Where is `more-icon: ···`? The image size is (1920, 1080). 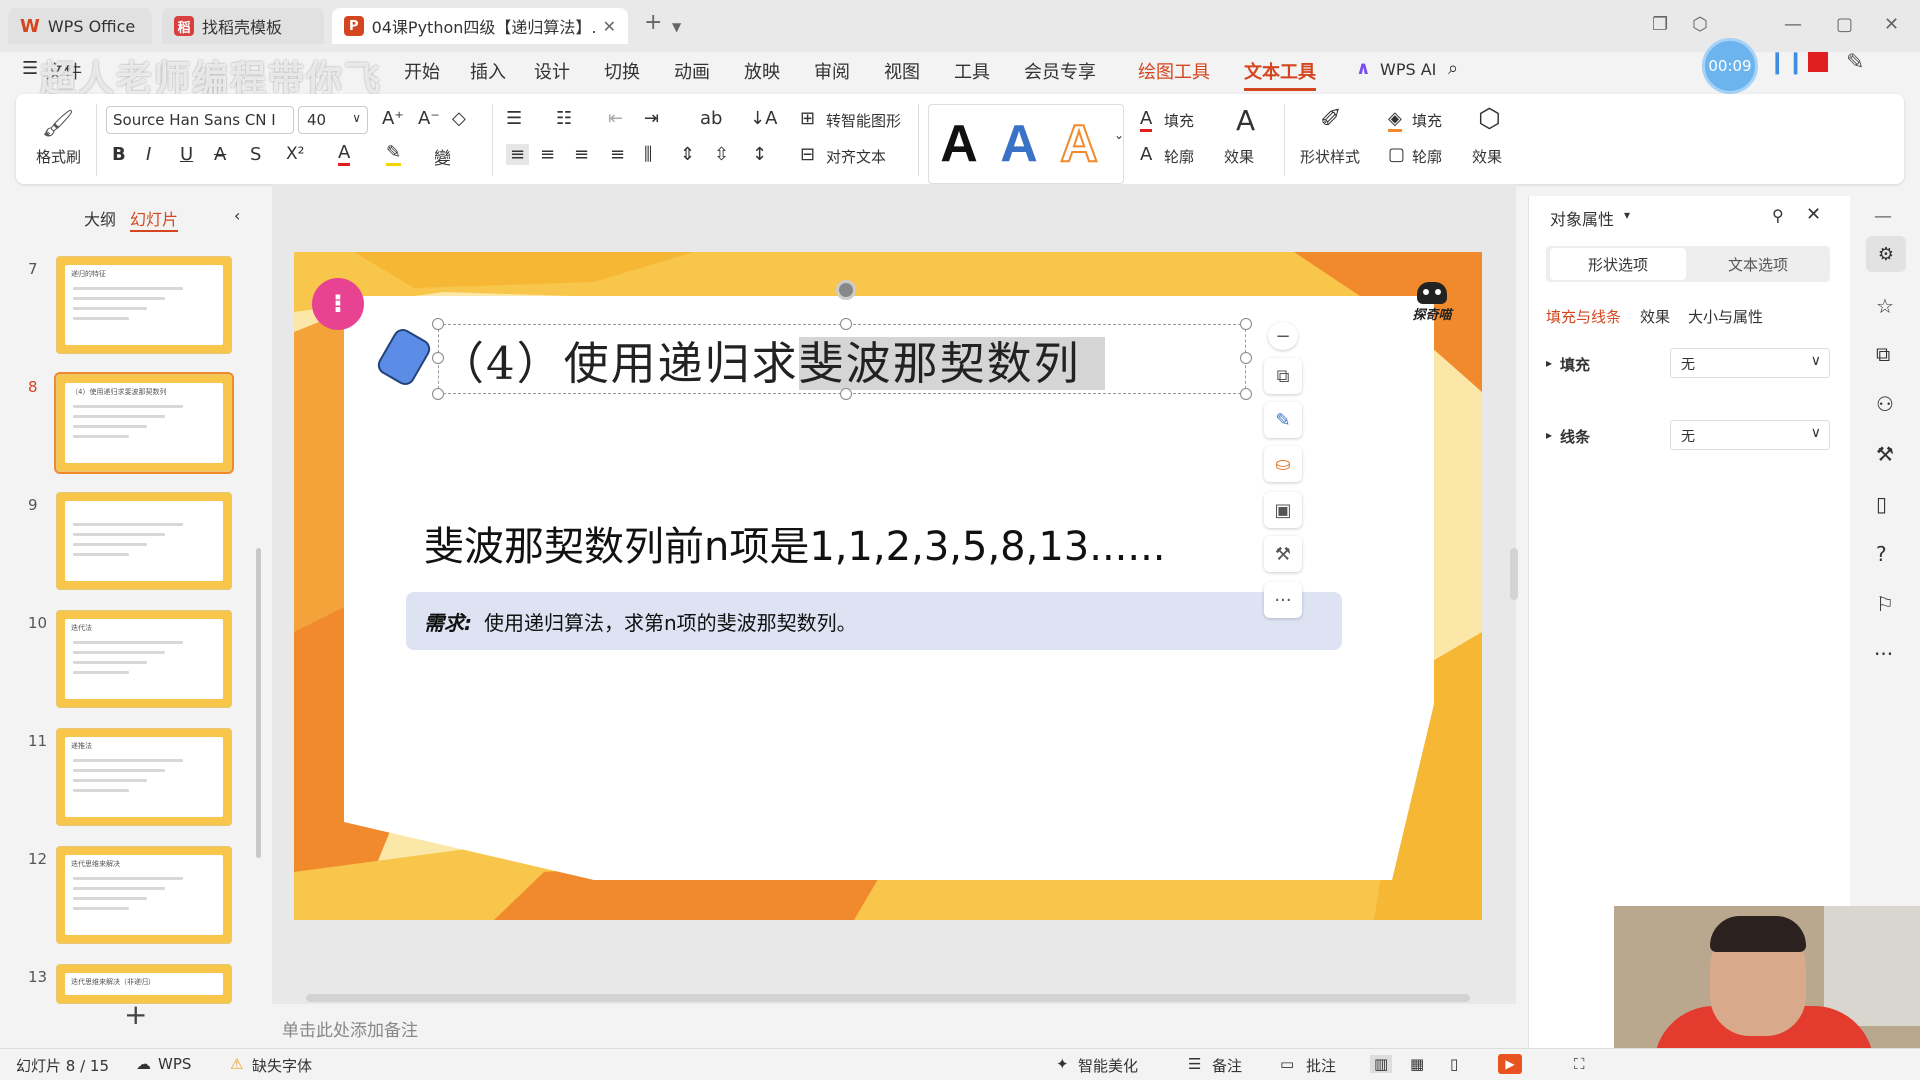
more-icon: ··· is located at coordinates (1883, 654).